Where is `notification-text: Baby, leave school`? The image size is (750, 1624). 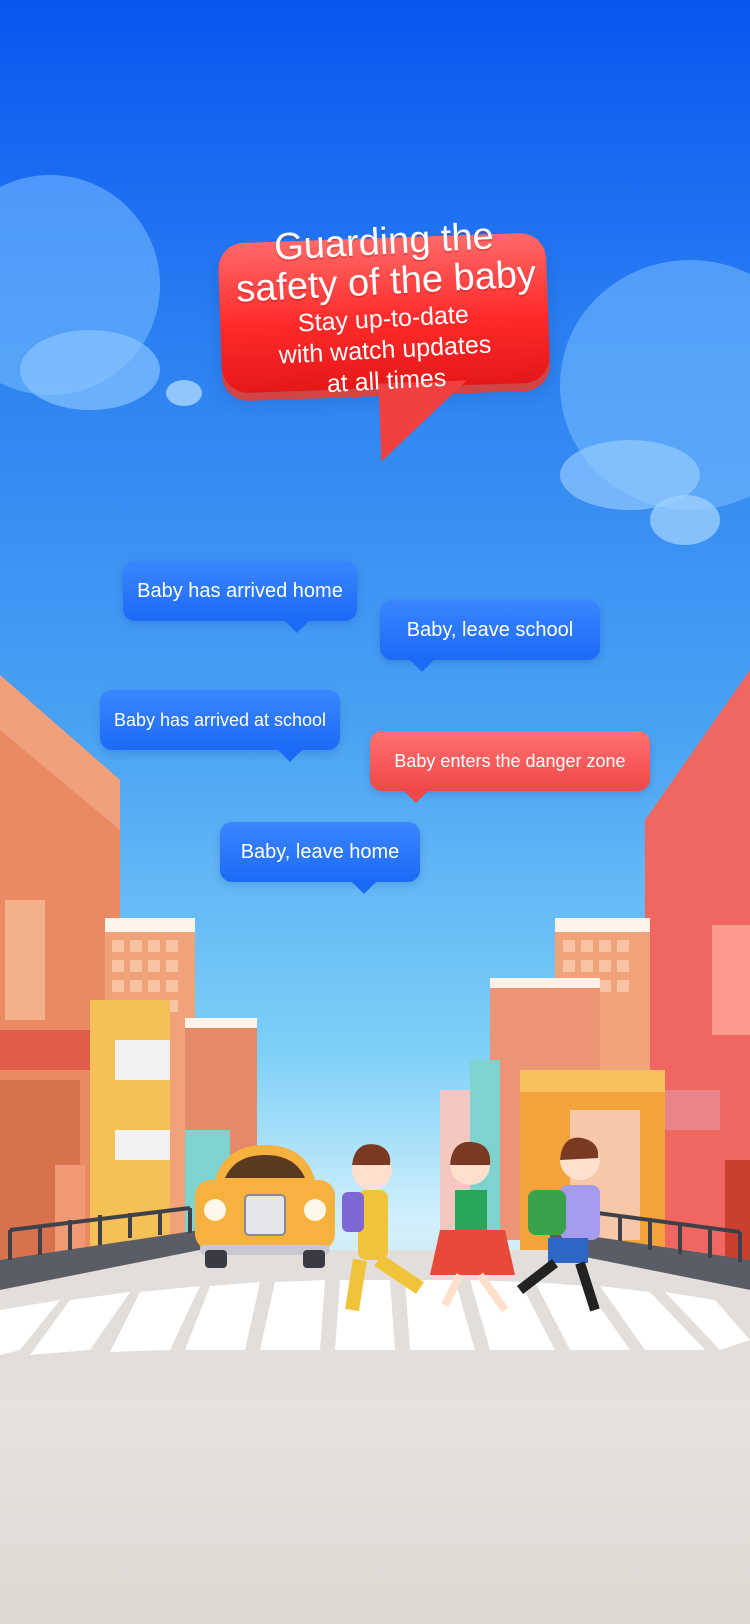
notification-text: Baby, leave school is located at coordinates (490, 629).